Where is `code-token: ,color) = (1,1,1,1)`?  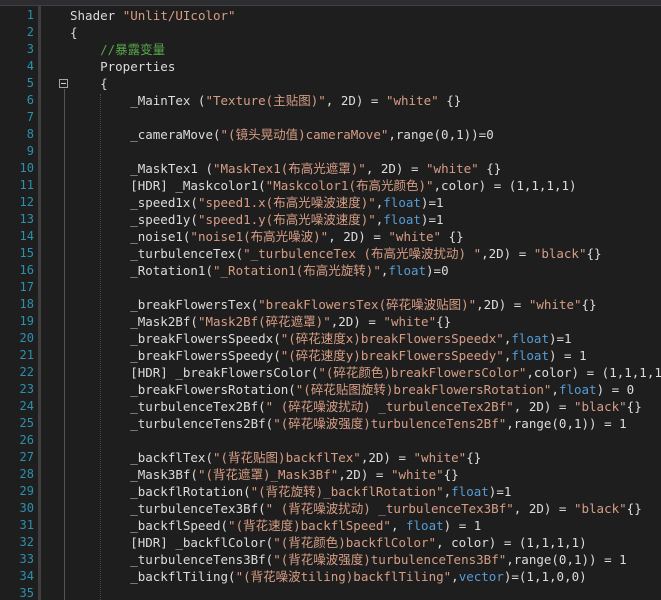 code-token: ,color) = (1,1,1,1) is located at coordinates (505, 185).